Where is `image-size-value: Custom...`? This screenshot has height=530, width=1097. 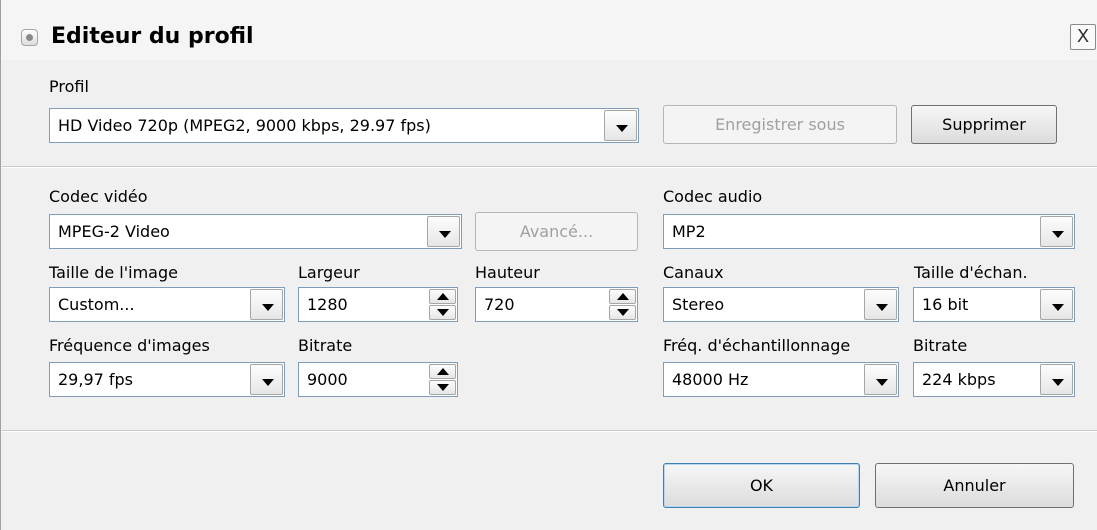 image-size-value: Custom... is located at coordinates (96, 304).